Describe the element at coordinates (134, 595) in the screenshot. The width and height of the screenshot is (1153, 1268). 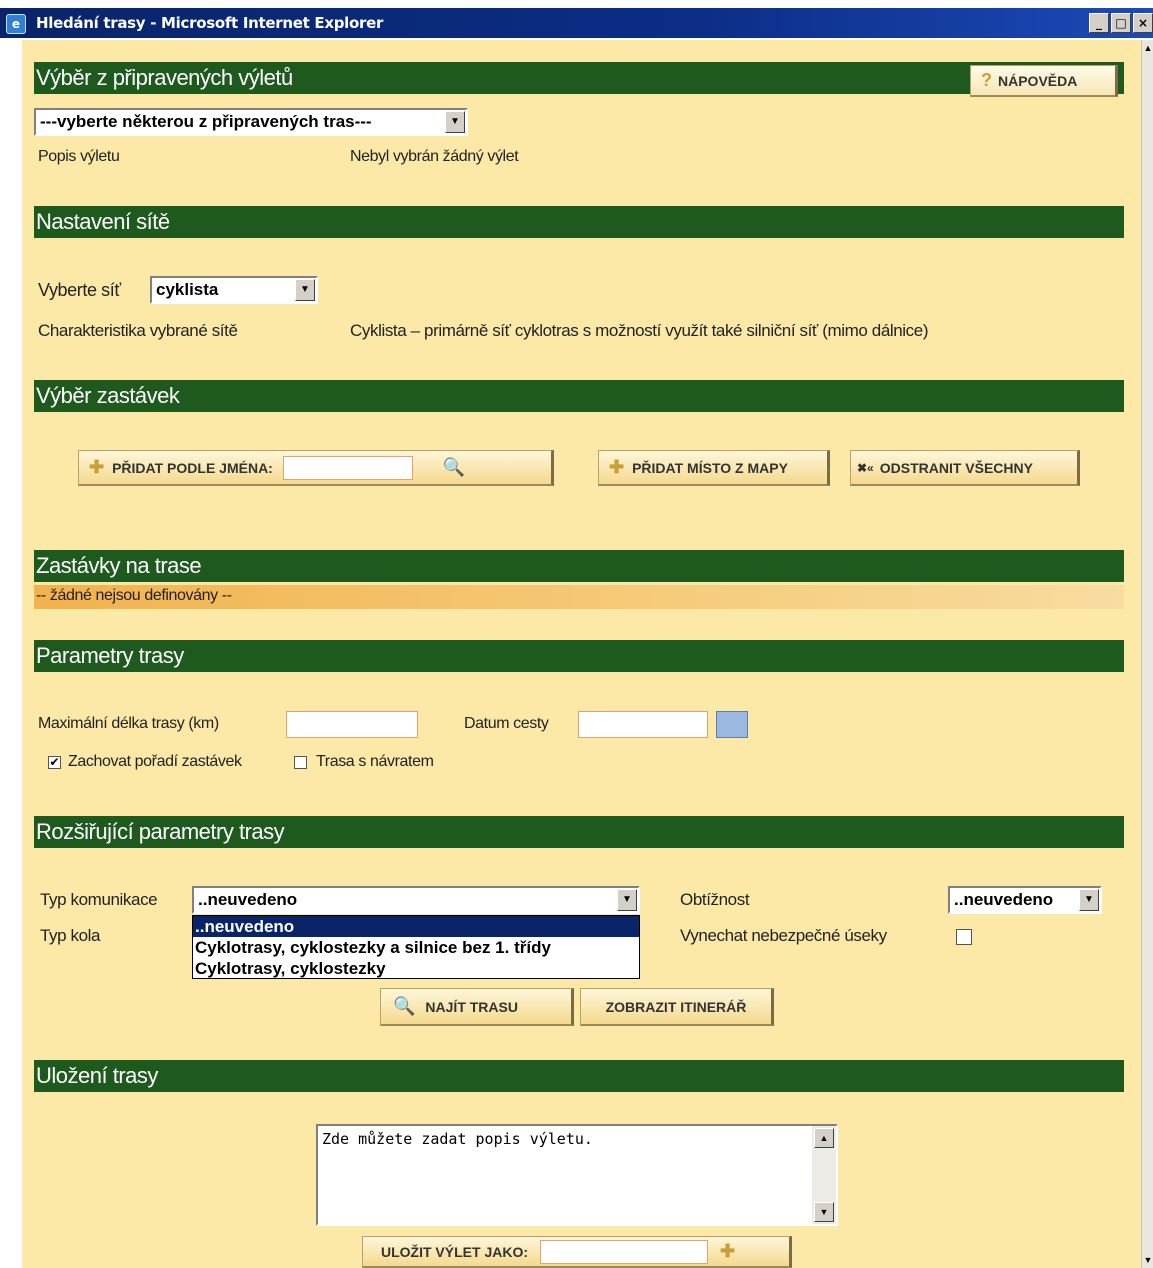
I see `empty-stops-text: -- žádné nejsou definovány --` at that location.